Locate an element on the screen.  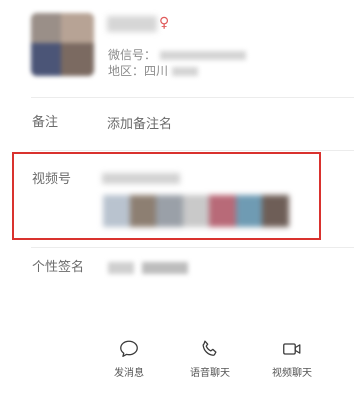
voice-call-label: 语音聊天 is located at coordinates (210, 373).